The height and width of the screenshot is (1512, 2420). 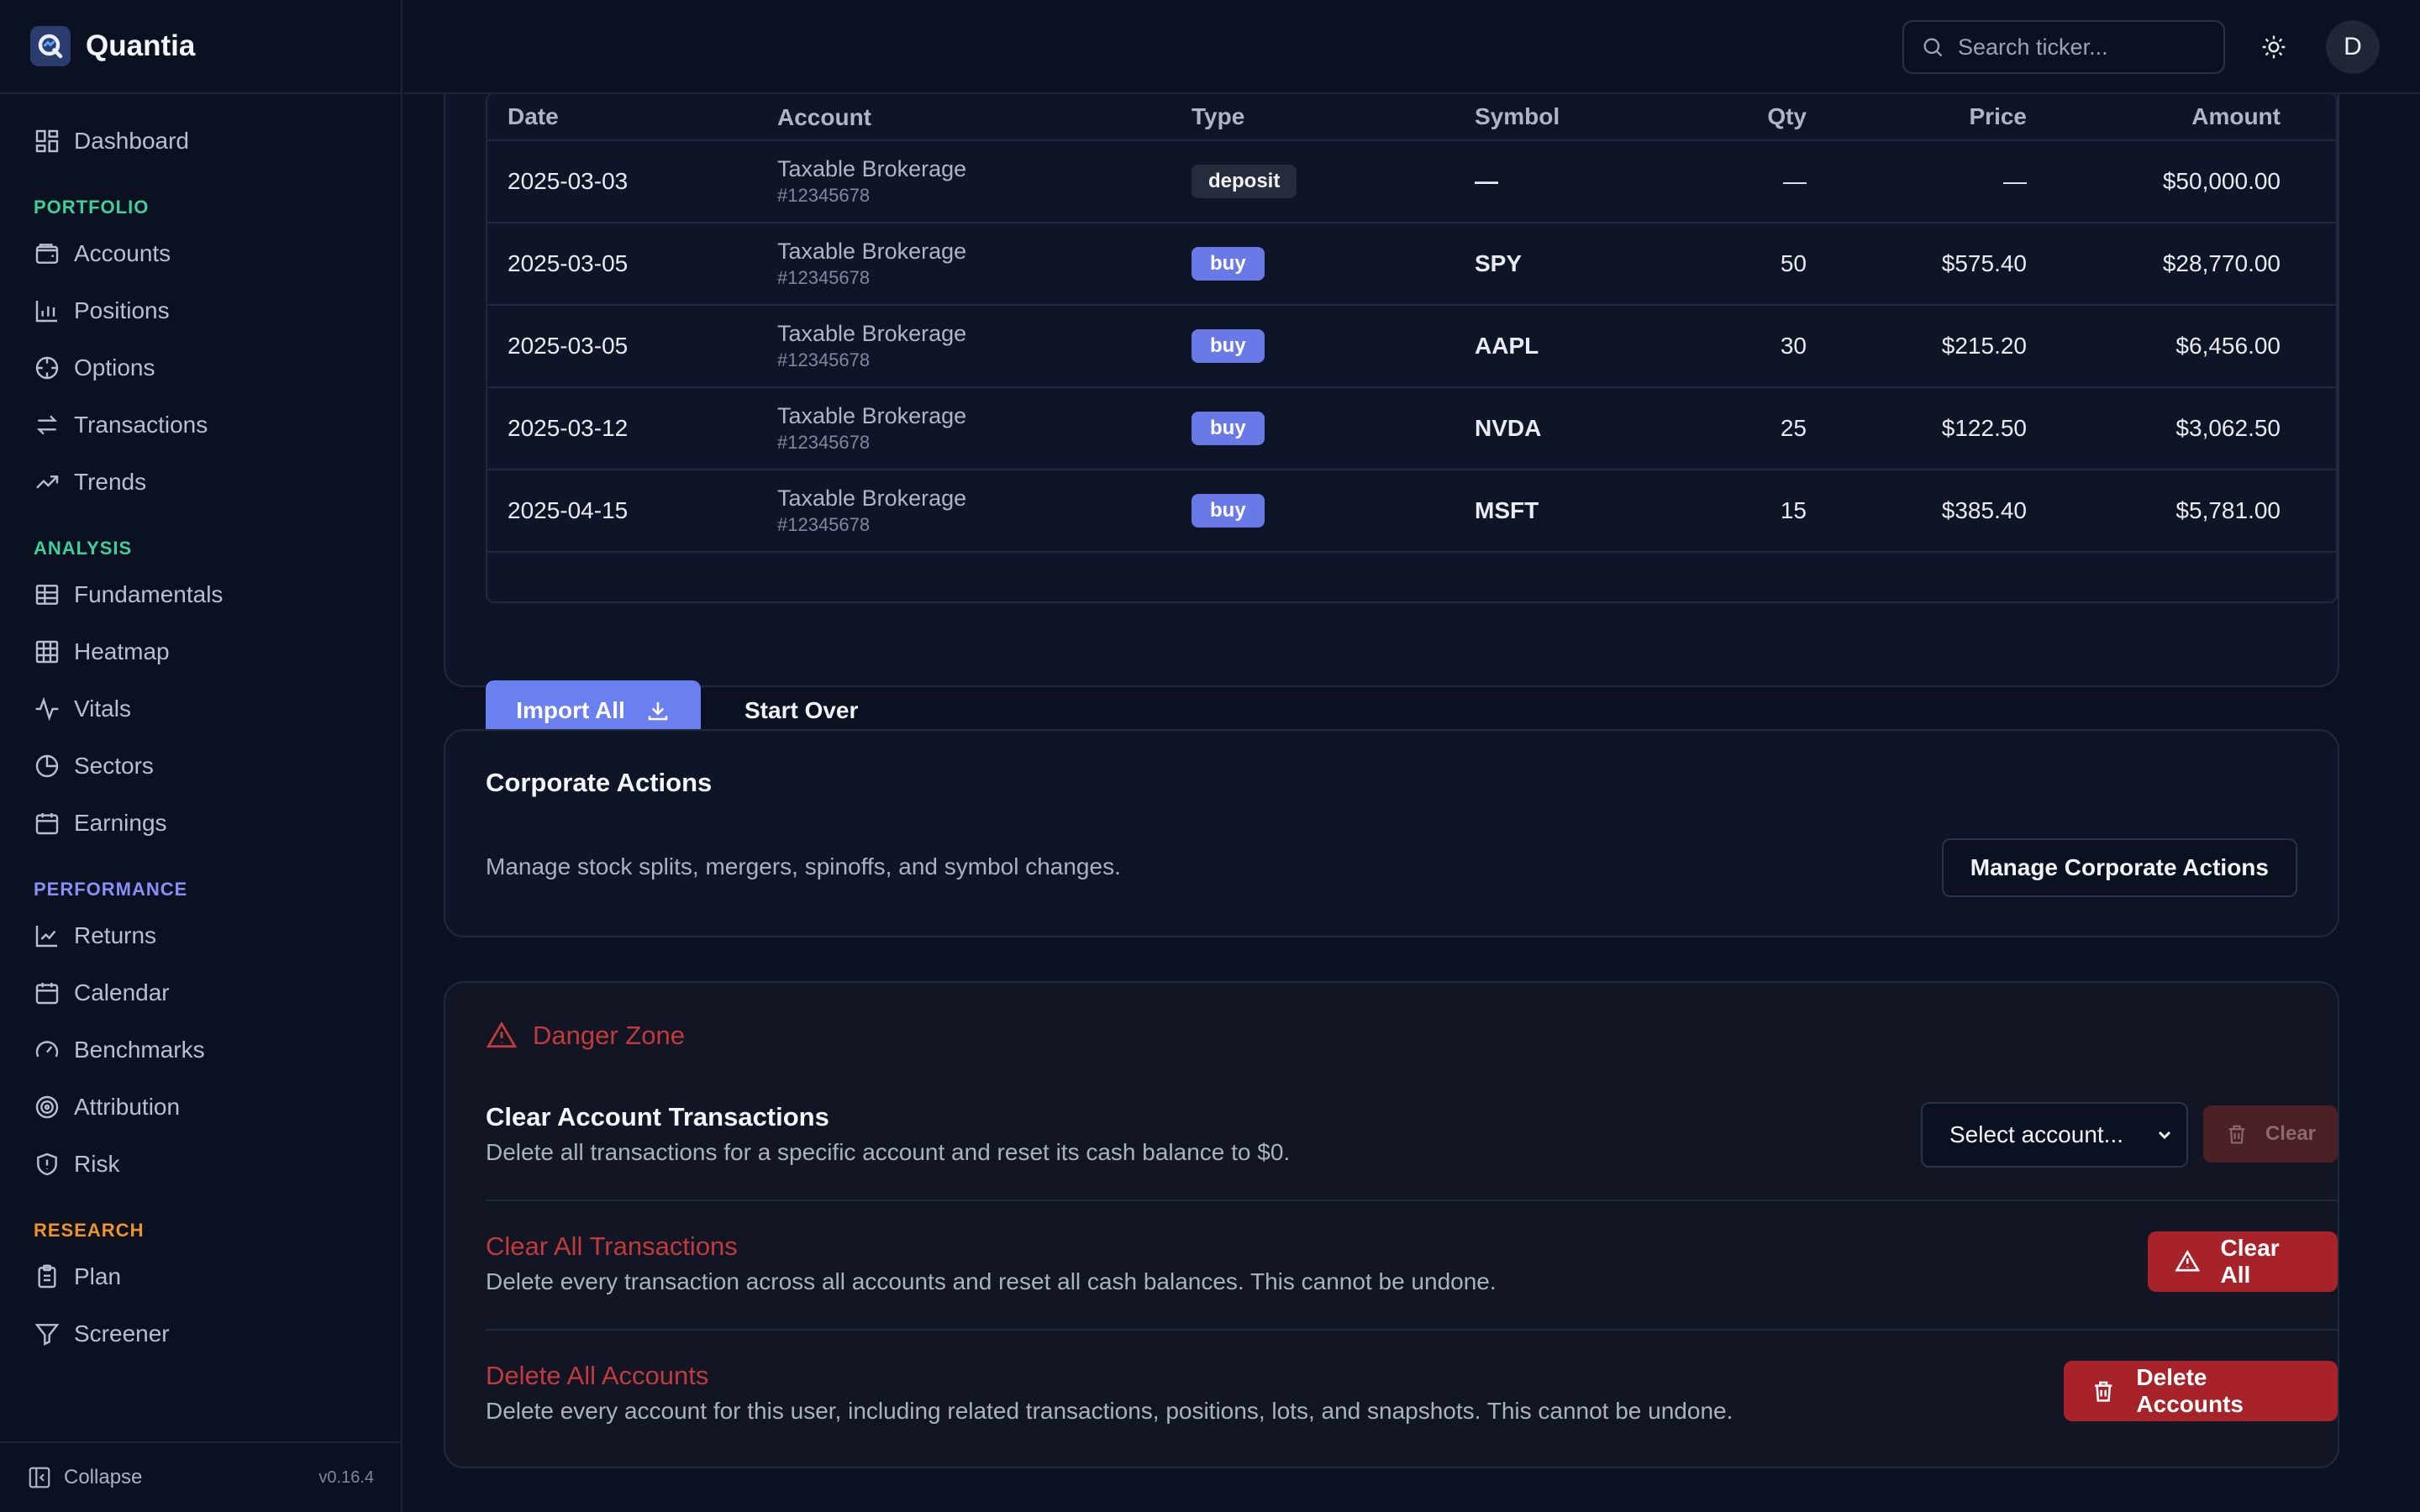 I want to click on clear-all-button: Clear All, so click(x=2243, y=1261).